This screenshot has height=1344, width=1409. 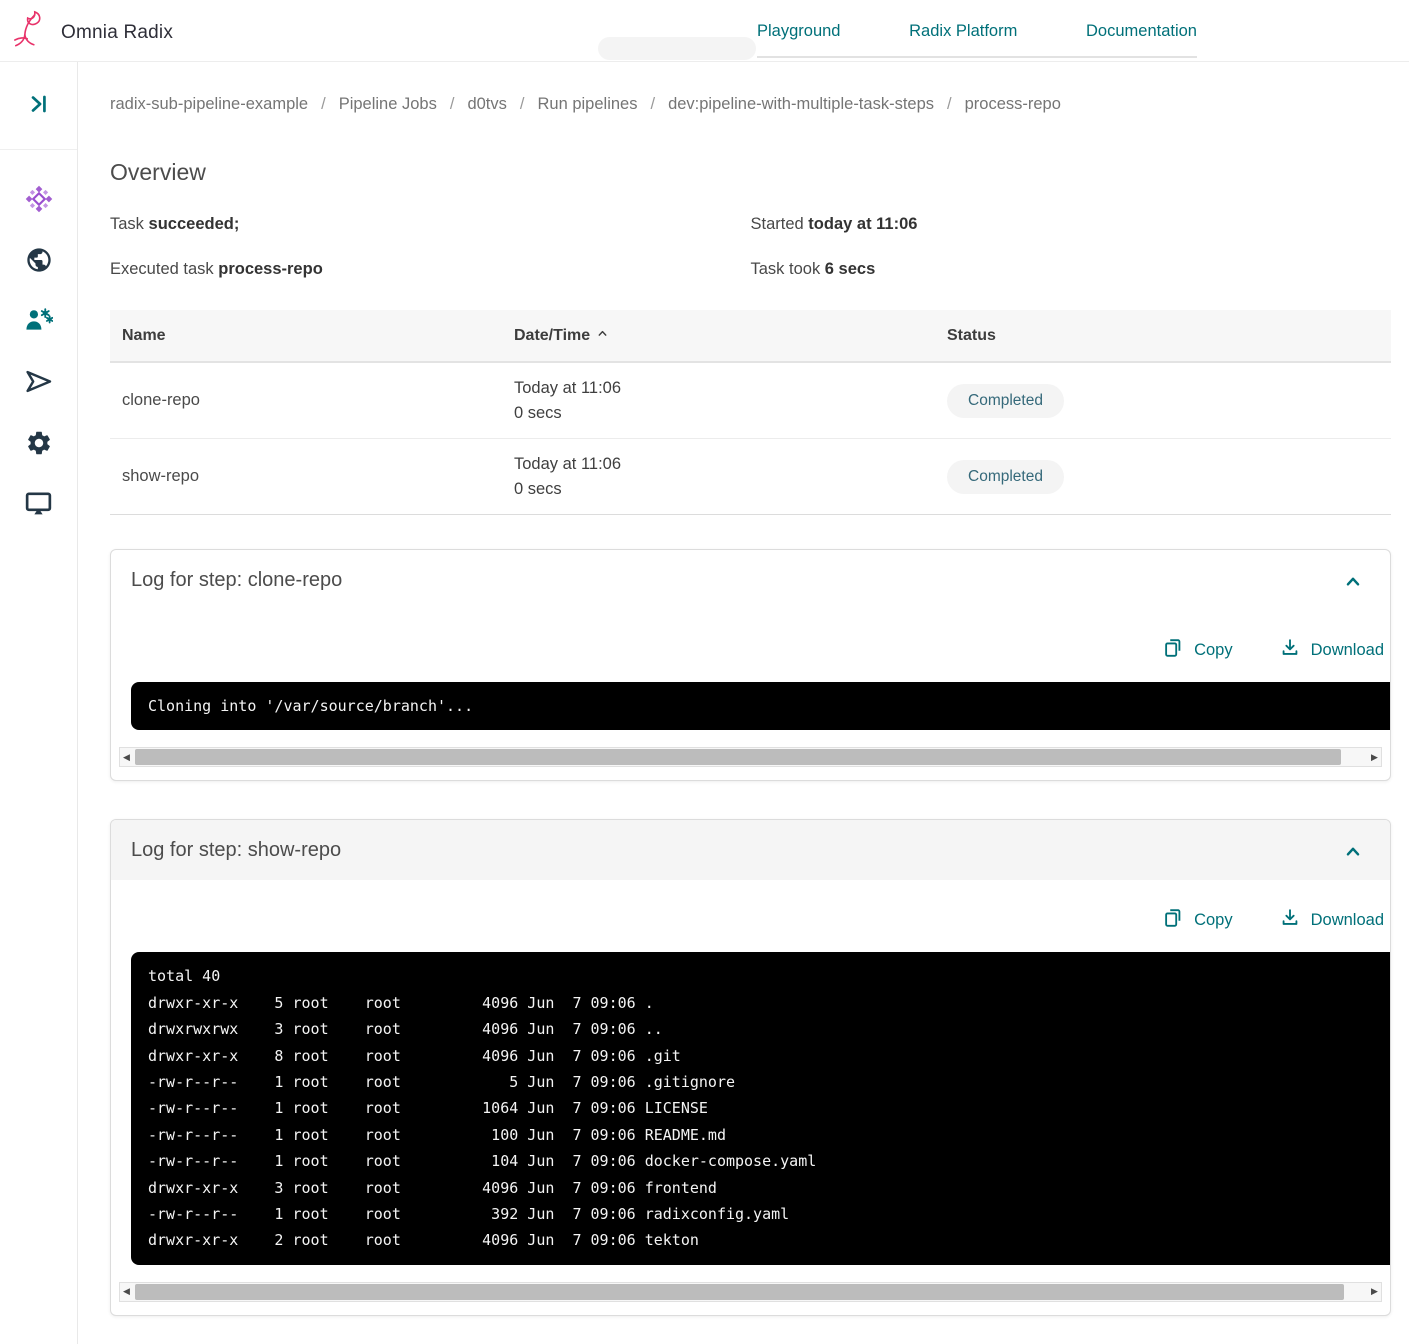 I want to click on breadcrumb-run-pipelines: Run pipelines, so click(x=587, y=104).